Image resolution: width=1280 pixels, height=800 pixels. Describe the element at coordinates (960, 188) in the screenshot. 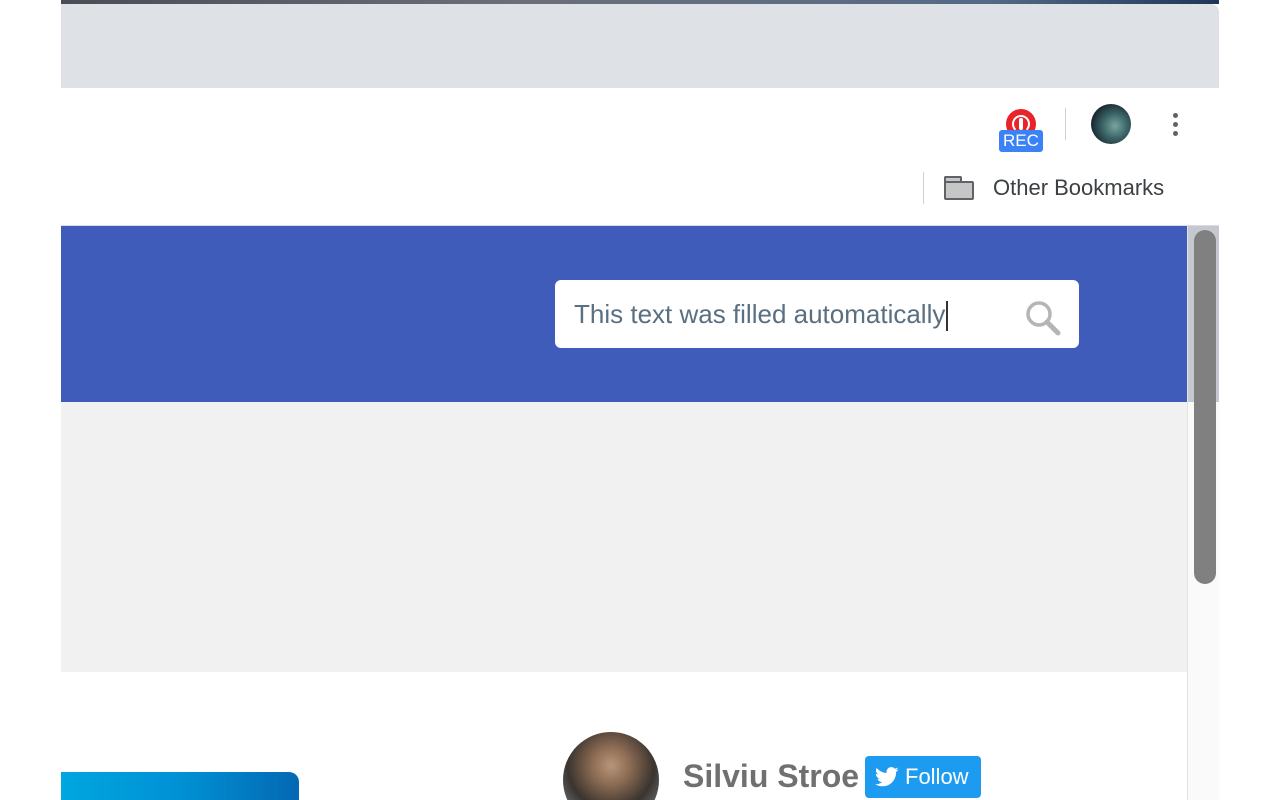

I see `folder-icon` at that location.